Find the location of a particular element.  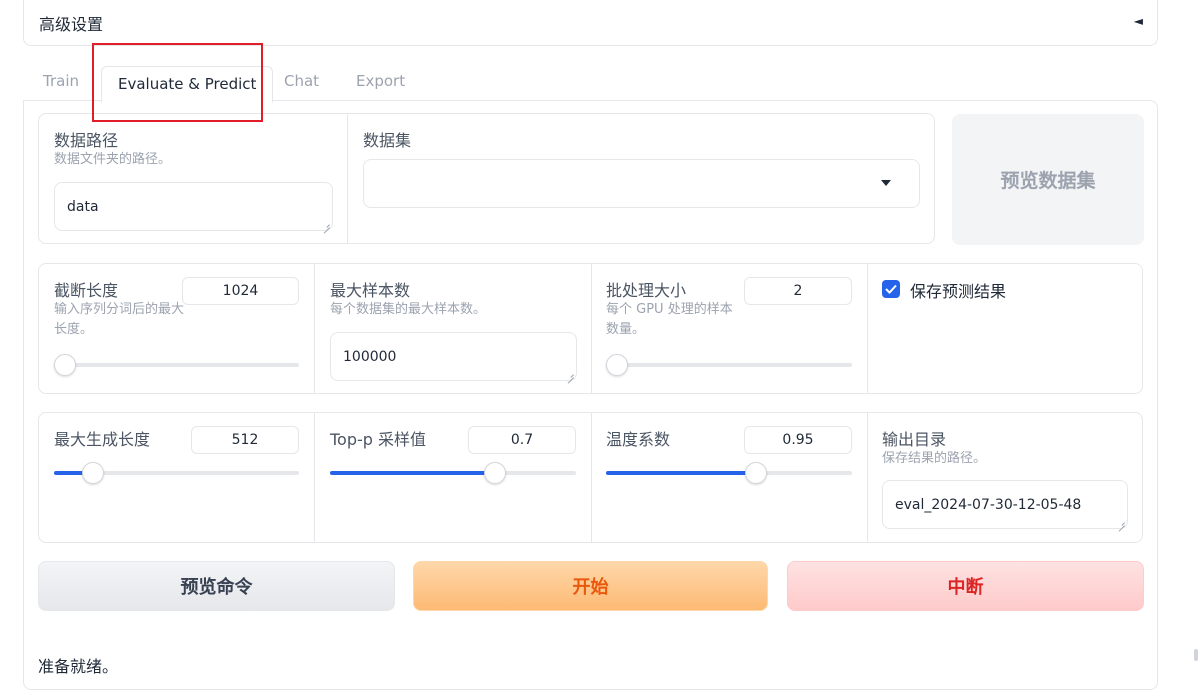

data-path-input: data is located at coordinates (193, 206).